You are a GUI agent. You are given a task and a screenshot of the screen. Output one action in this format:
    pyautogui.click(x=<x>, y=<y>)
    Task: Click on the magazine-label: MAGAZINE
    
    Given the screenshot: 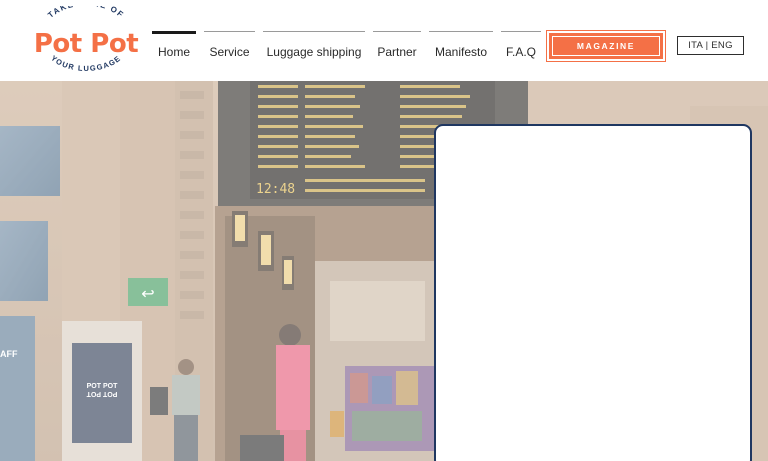 What is the action you would take?
    pyautogui.click(x=606, y=46)
    